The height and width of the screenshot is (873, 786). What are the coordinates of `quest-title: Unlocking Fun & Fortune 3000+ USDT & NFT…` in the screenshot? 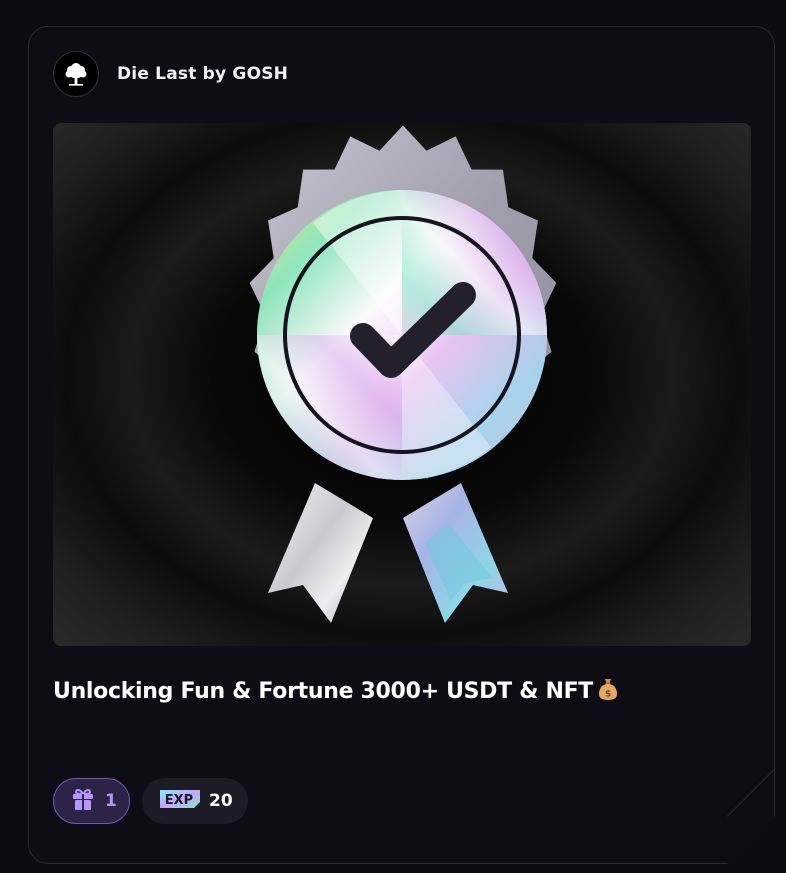 It's located at (336, 692).